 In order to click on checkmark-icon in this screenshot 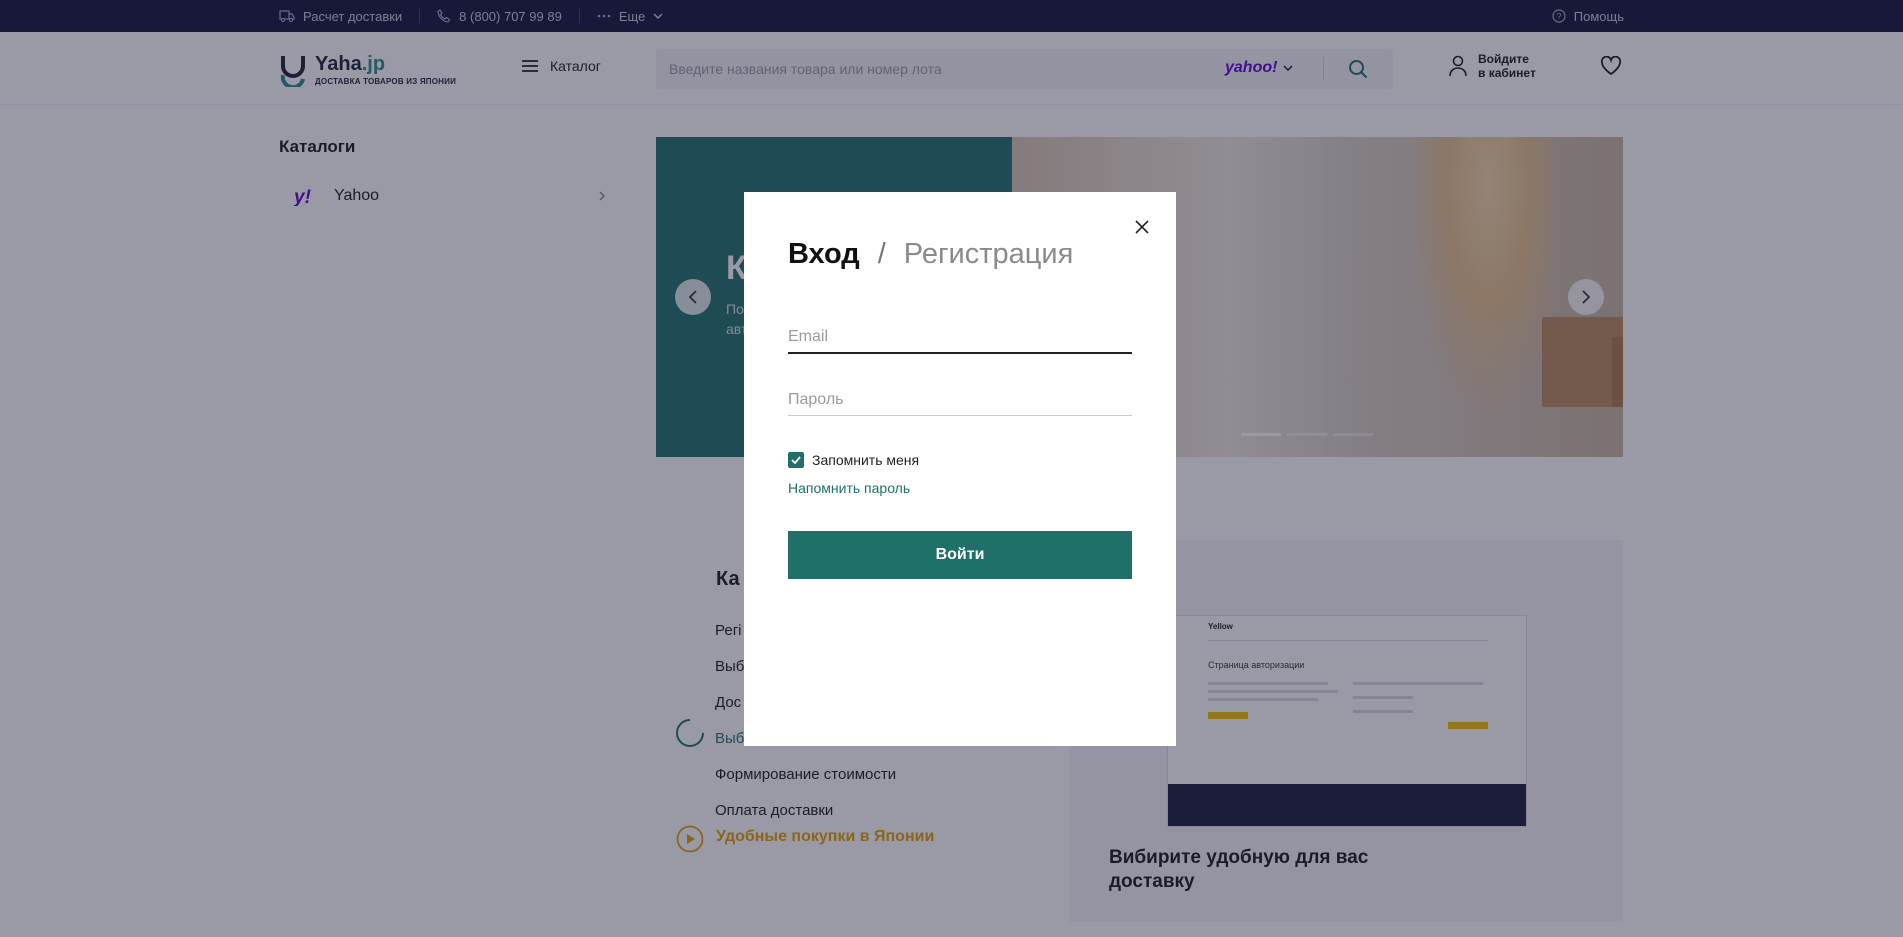, I will do `click(796, 460)`.